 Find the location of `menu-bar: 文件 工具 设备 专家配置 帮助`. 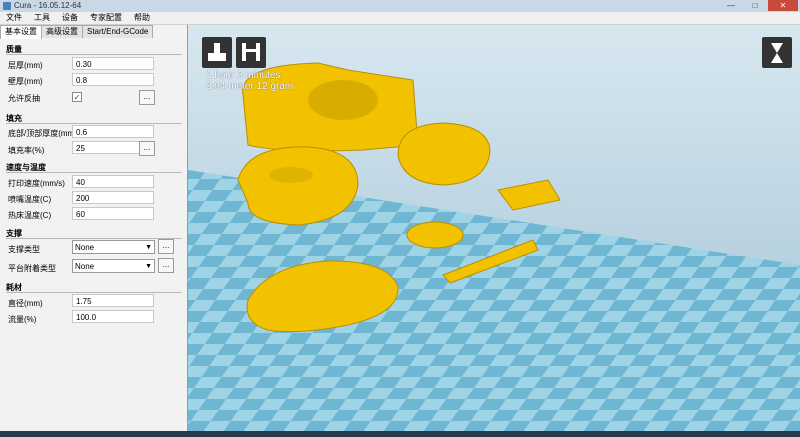

menu-bar: 文件 工具 设备 专家配置 帮助 is located at coordinates (400, 18).